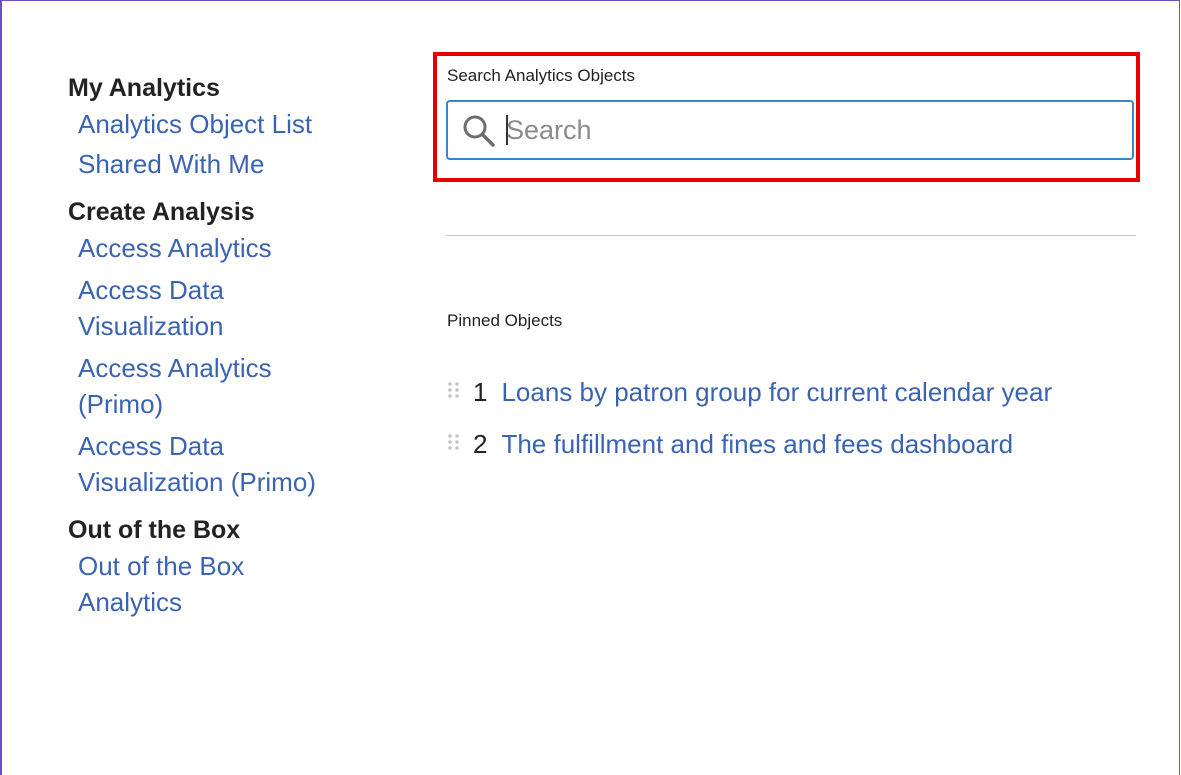 Image resolution: width=1181 pixels, height=775 pixels. I want to click on nav-link-shared-with-me: Shared With Me, so click(203, 164).